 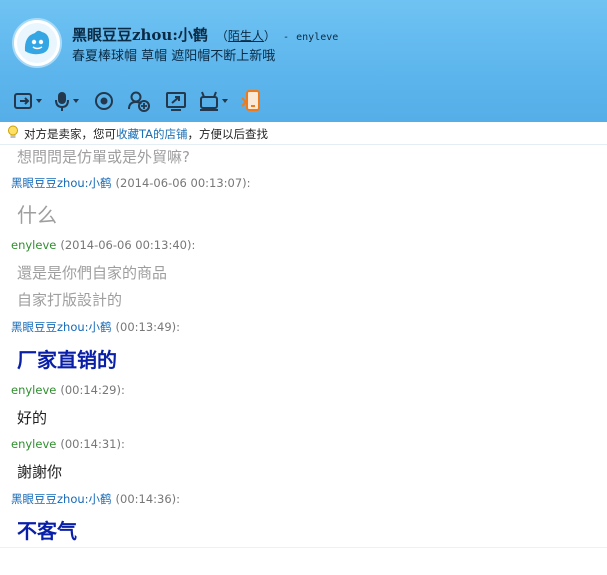 I want to click on phone-button, so click(x=252, y=101).